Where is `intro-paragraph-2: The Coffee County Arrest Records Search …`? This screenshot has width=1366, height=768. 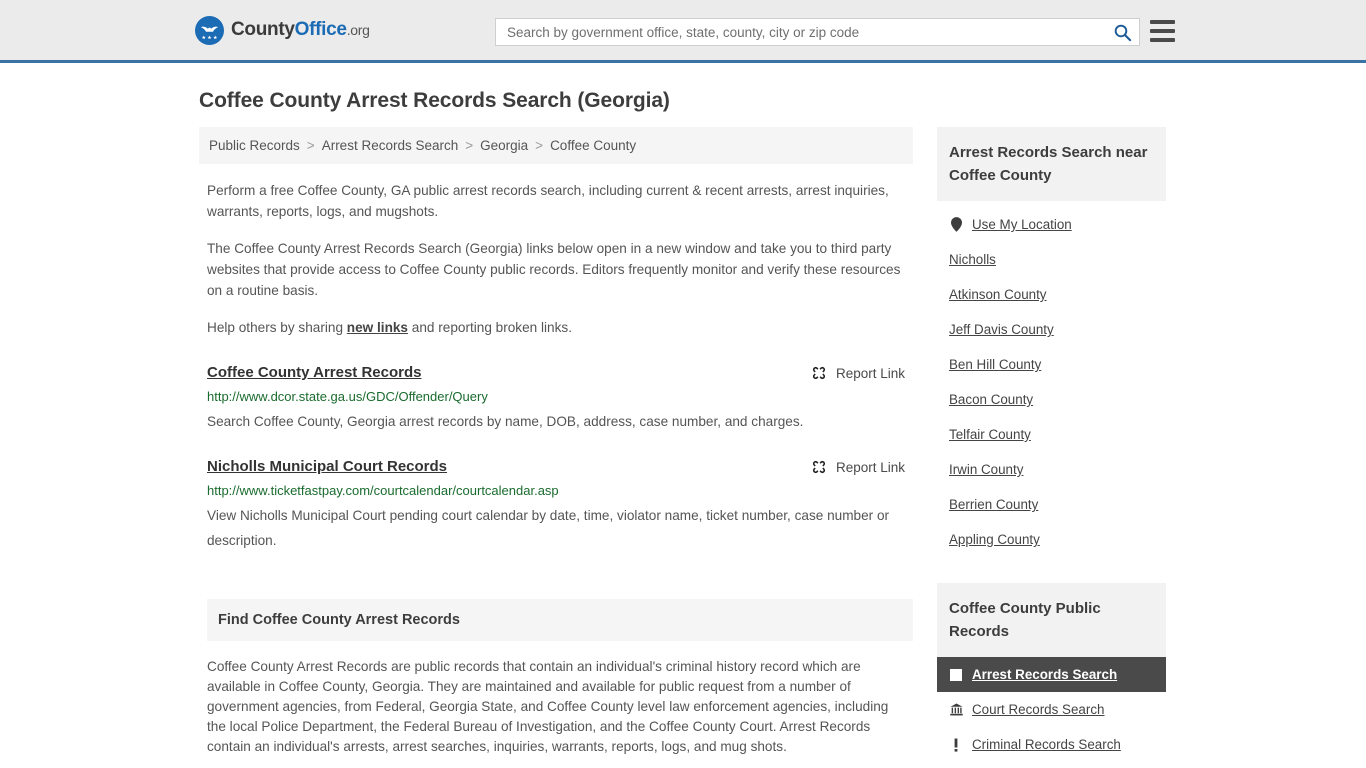
intro-paragraph-2: The Coffee County Arrest Records Search … is located at coordinates (554, 269).